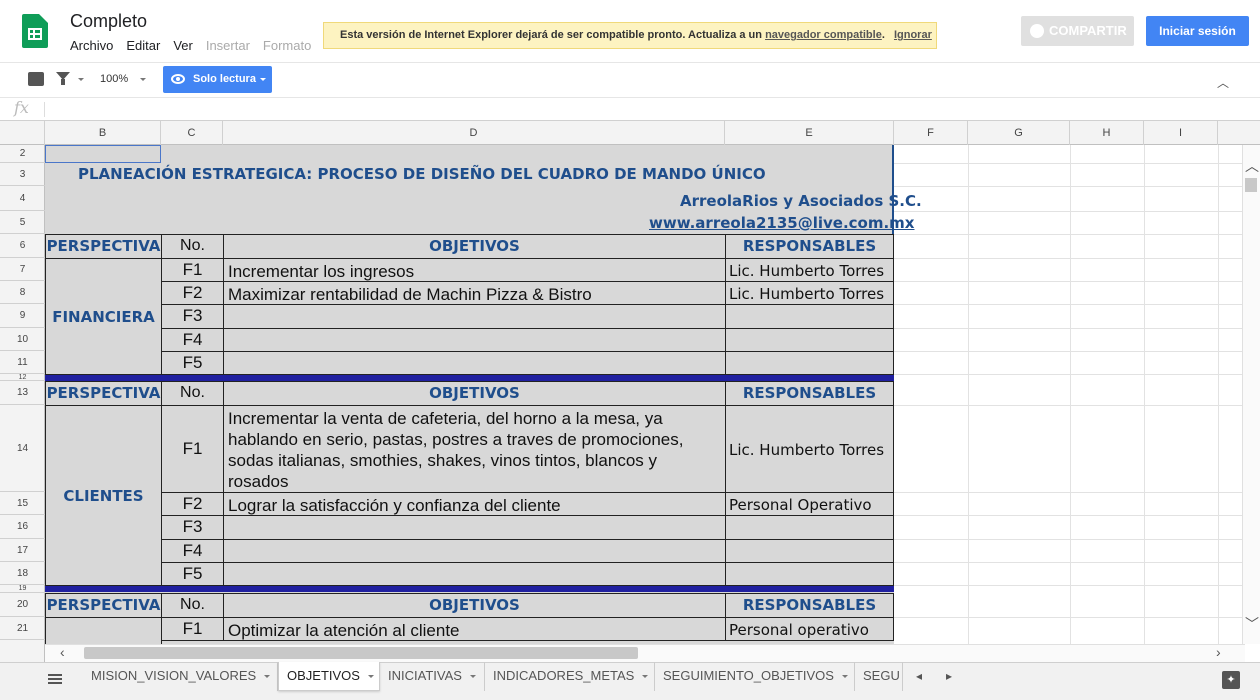 The width and height of the screenshot is (1260, 700). Describe the element at coordinates (919, 676) in the screenshot. I see `tabs-prev-icon: ◂` at that location.